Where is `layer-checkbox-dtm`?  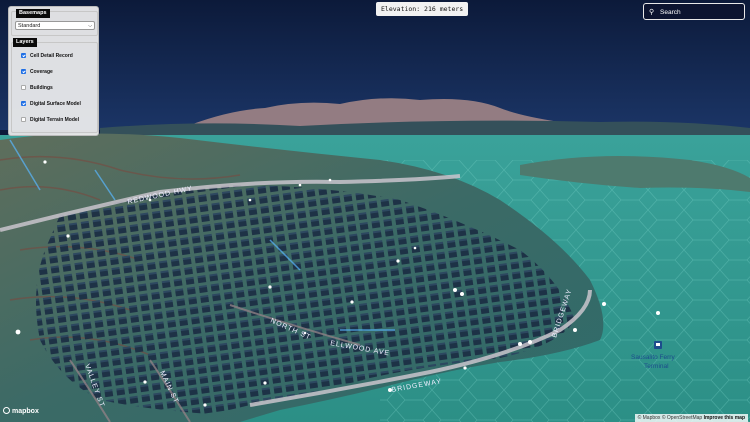 layer-checkbox-dtm is located at coordinates (23, 119).